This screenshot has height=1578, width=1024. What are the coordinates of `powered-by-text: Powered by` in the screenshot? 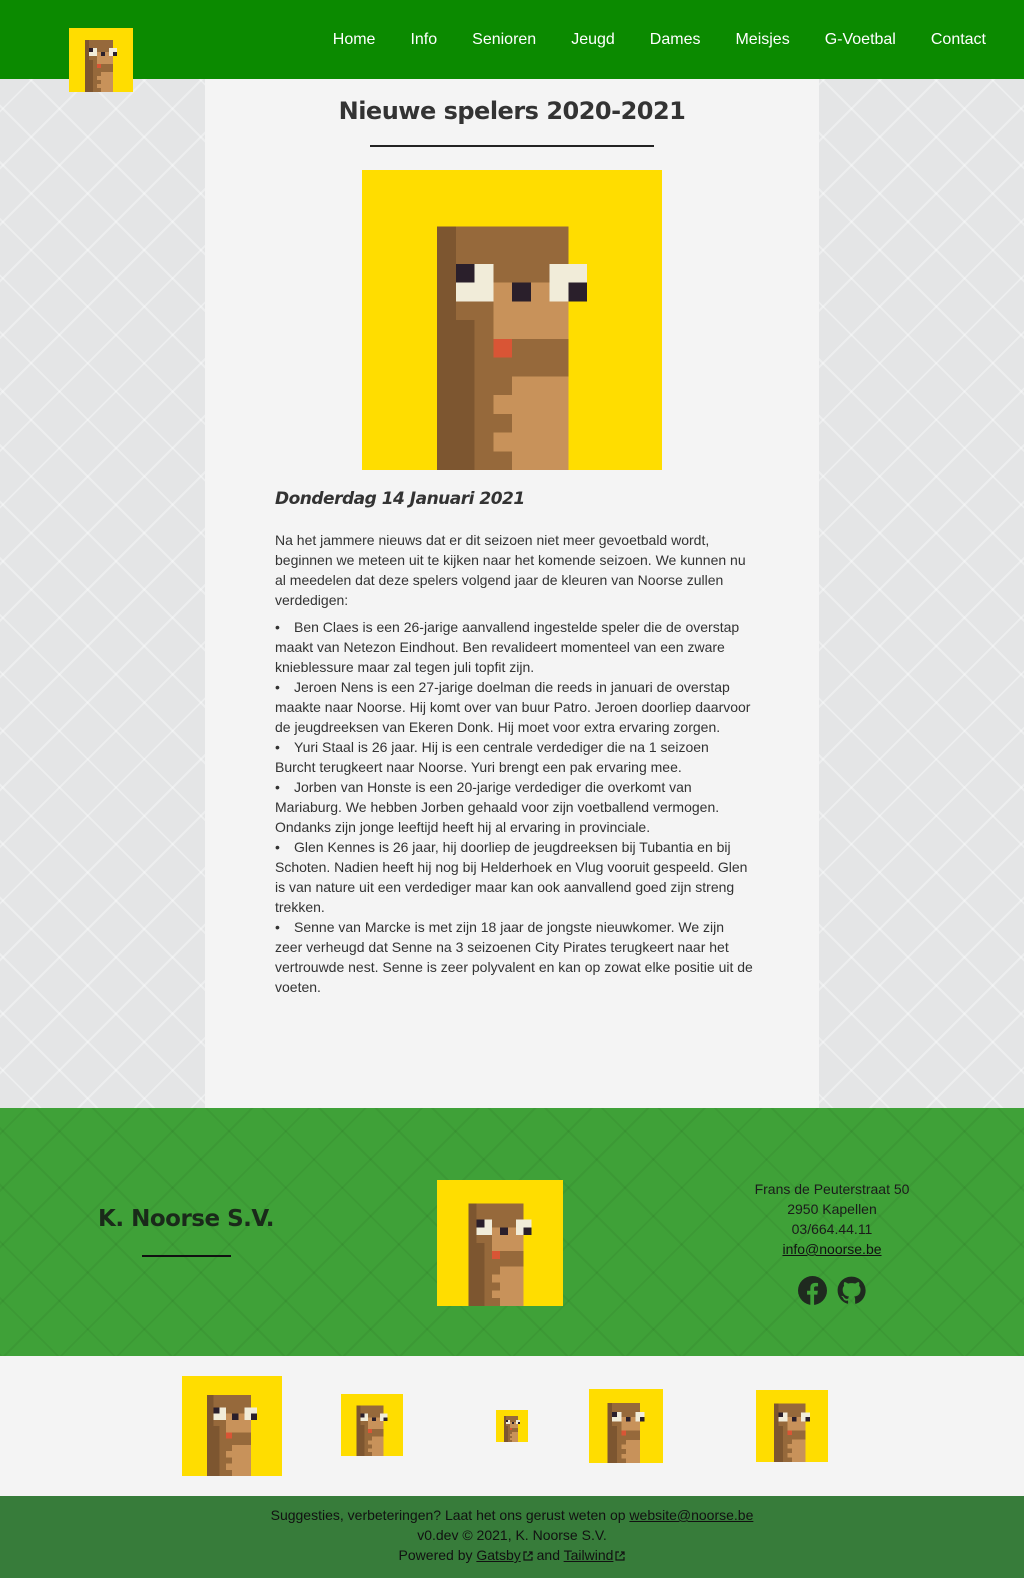 It's located at (435, 1555).